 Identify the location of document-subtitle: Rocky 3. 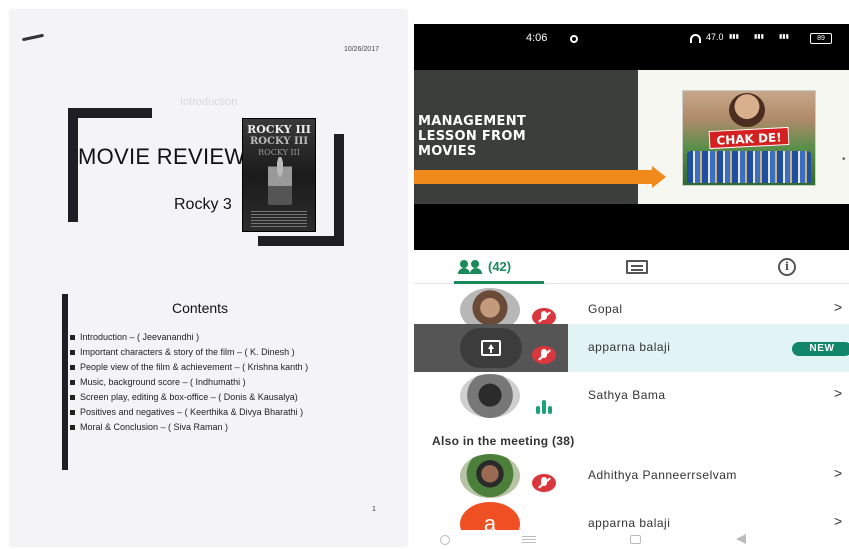
(203, 204).